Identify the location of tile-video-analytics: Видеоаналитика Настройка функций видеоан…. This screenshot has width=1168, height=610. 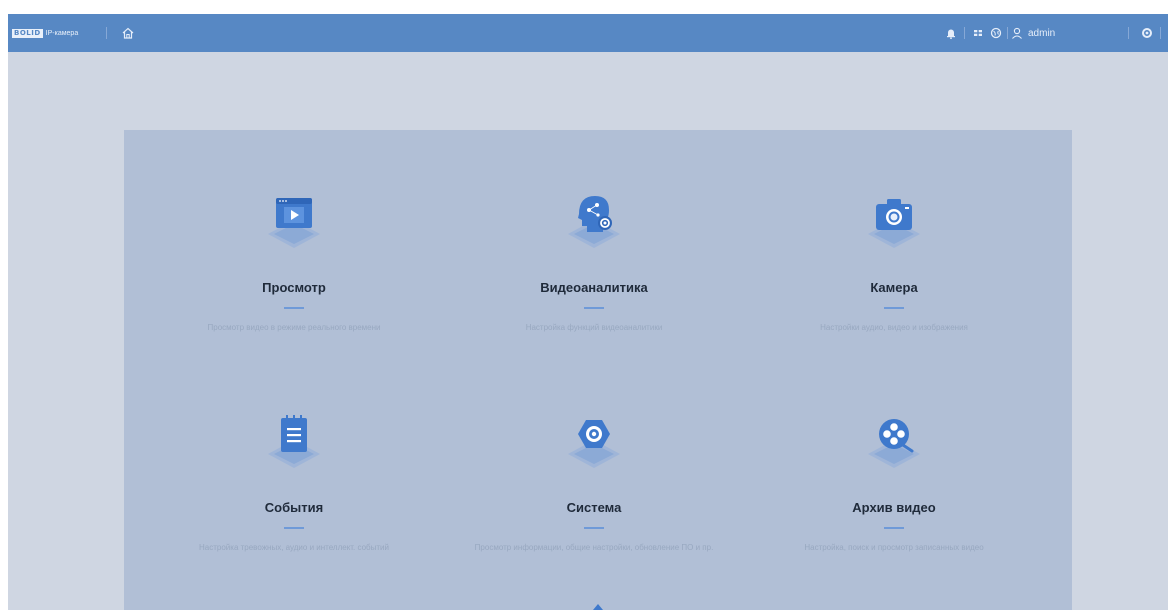
(594, 260).